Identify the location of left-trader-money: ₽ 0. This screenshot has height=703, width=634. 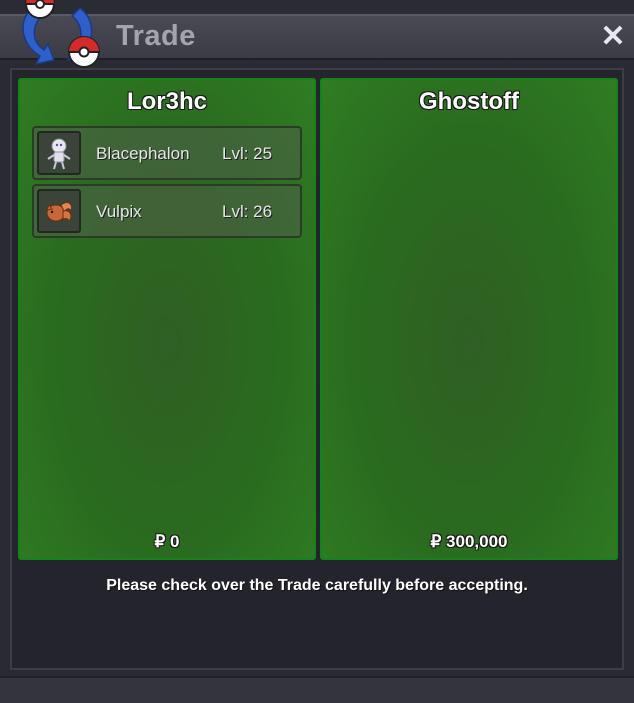
(167, 541).